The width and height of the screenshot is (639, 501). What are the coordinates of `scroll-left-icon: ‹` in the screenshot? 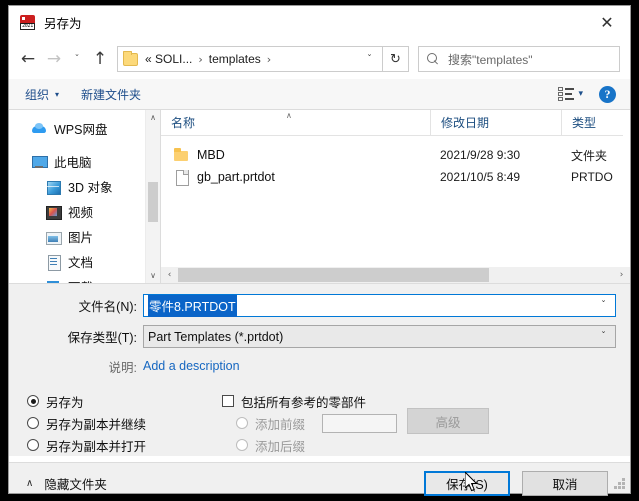 It's located at (169, 275).